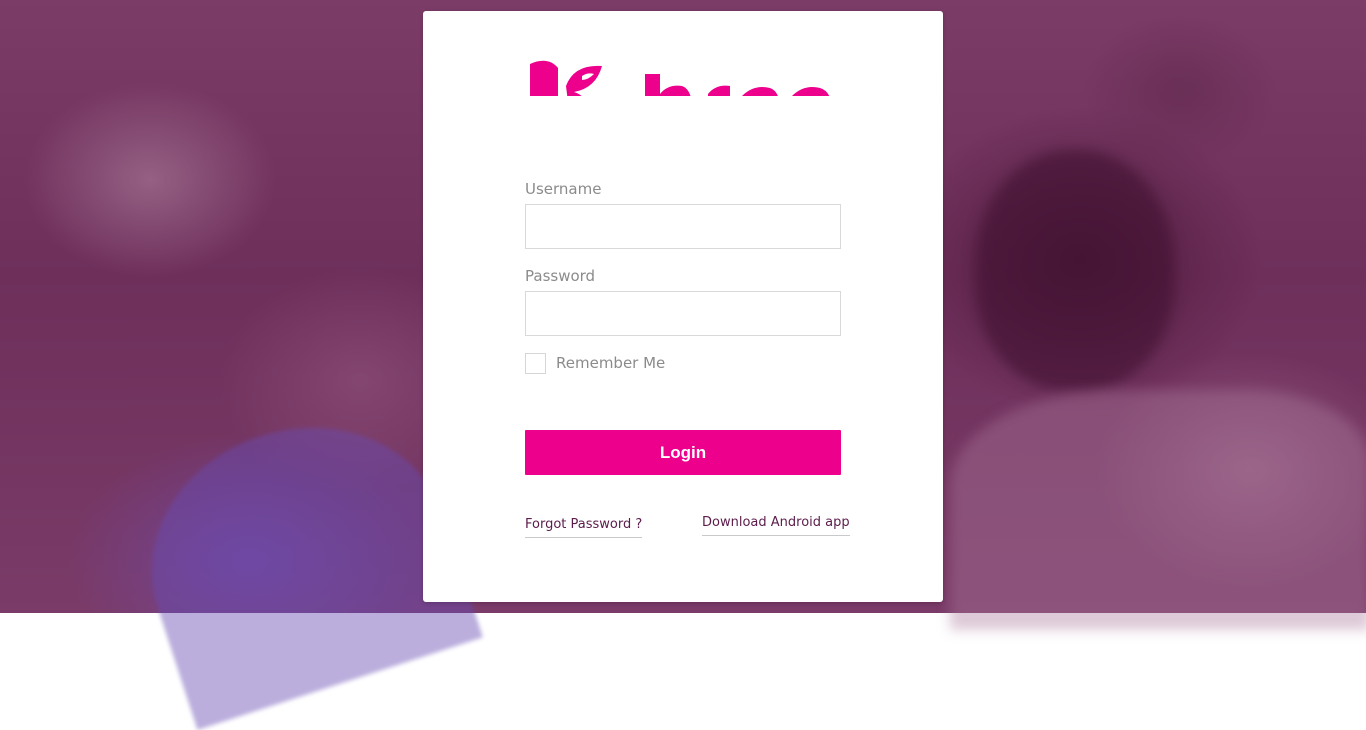 Image resolution: width=1366 pixels, height=730 pixels. Describe the element at coordinates (683, 452) in the screenshot. I see `login-button: Login` at that location.